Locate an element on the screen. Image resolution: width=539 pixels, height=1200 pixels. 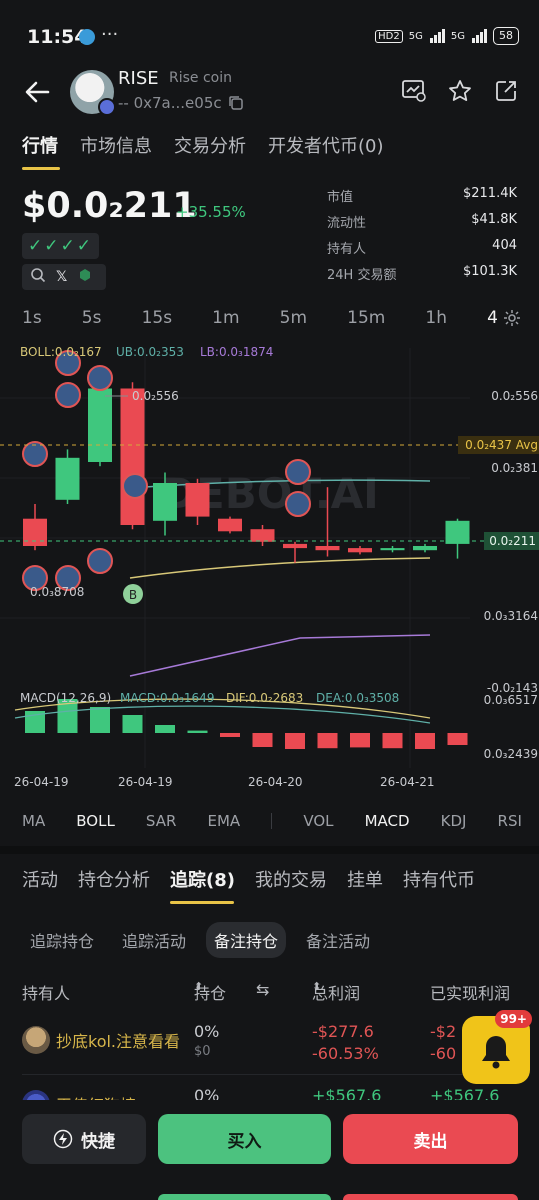
tab-my-trades: 我的交易 is located at coordinates (291, 879).